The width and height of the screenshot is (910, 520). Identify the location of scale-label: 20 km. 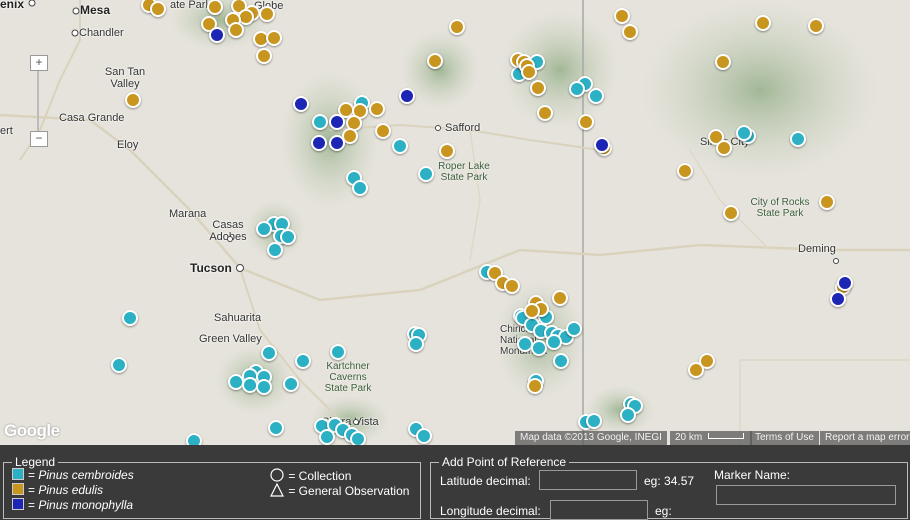
(689, 437).